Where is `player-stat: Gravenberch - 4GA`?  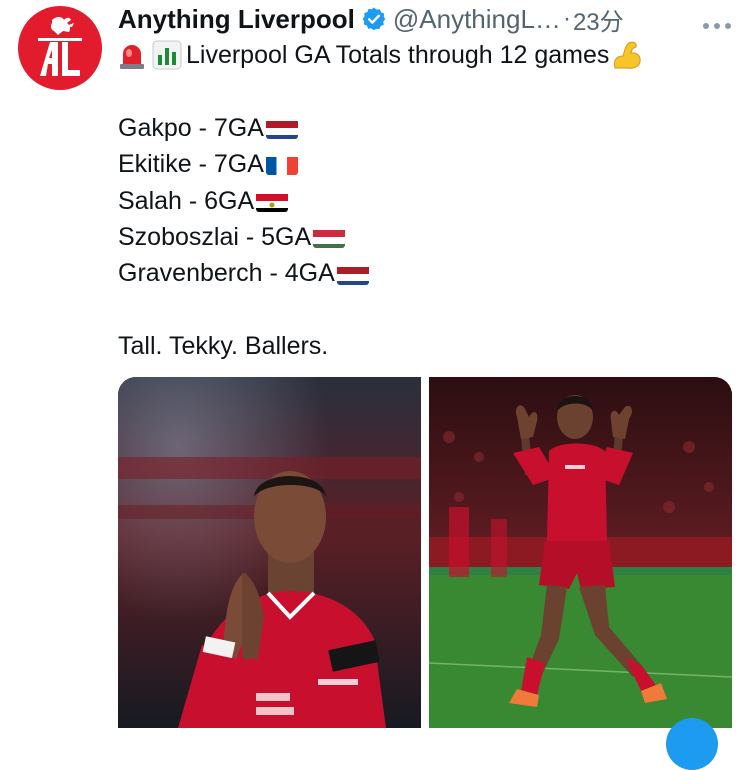
player-stat: Gravenberch - 4GA is located at coordinates (226, 273).